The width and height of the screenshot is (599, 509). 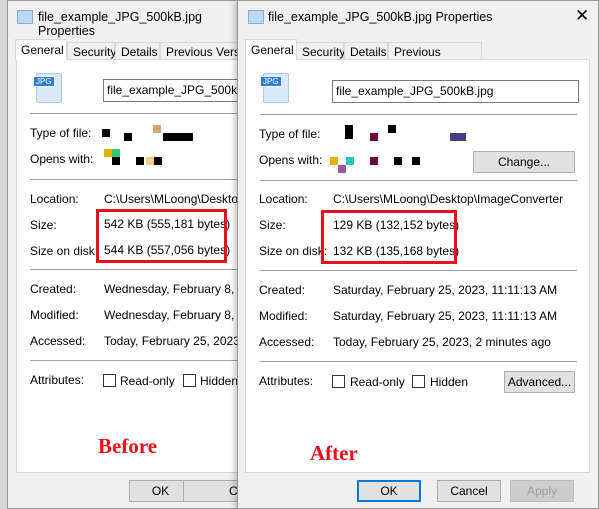 I want to click on accessed-value: Today, February 25, 2023, 2 minutes ago, so click(x=442, y=342).